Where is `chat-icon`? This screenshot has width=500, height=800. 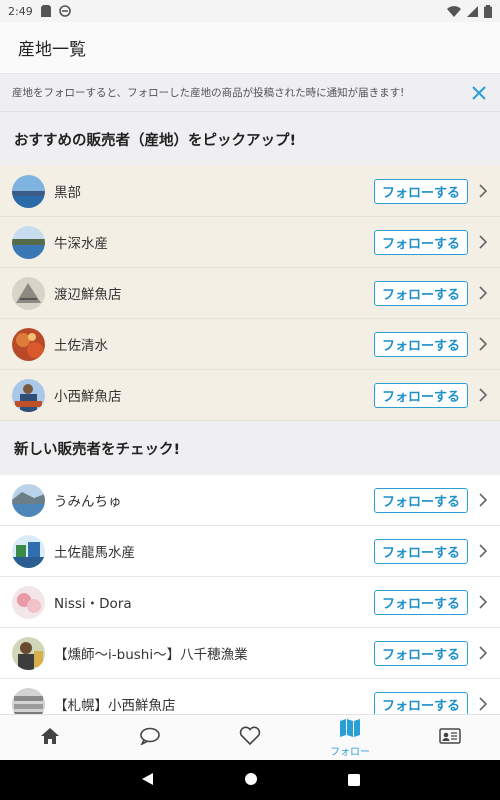 chat-icon is located at coordinates (150, 738).